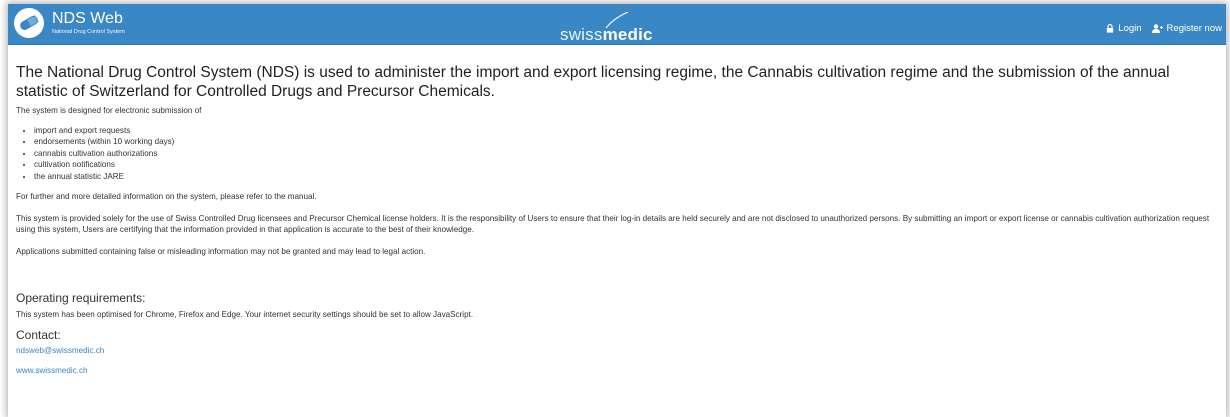 The image size is (1230, 417). Describe the element at coordinates (581, 34) in the screenshot. I see `logo-text-light: swiss` at that location.